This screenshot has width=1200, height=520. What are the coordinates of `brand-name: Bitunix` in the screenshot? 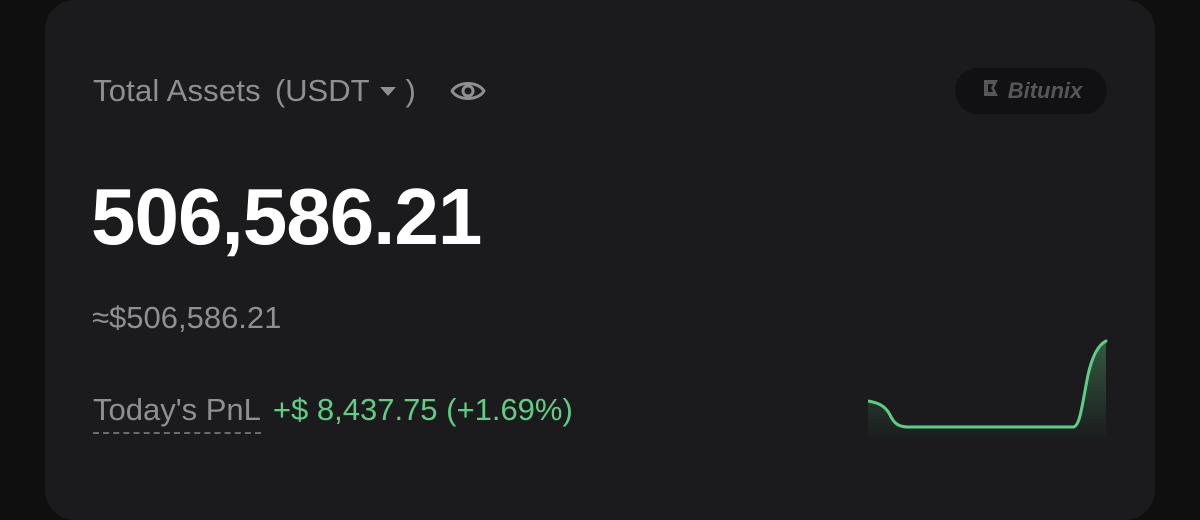 It's located at (1045, 90).